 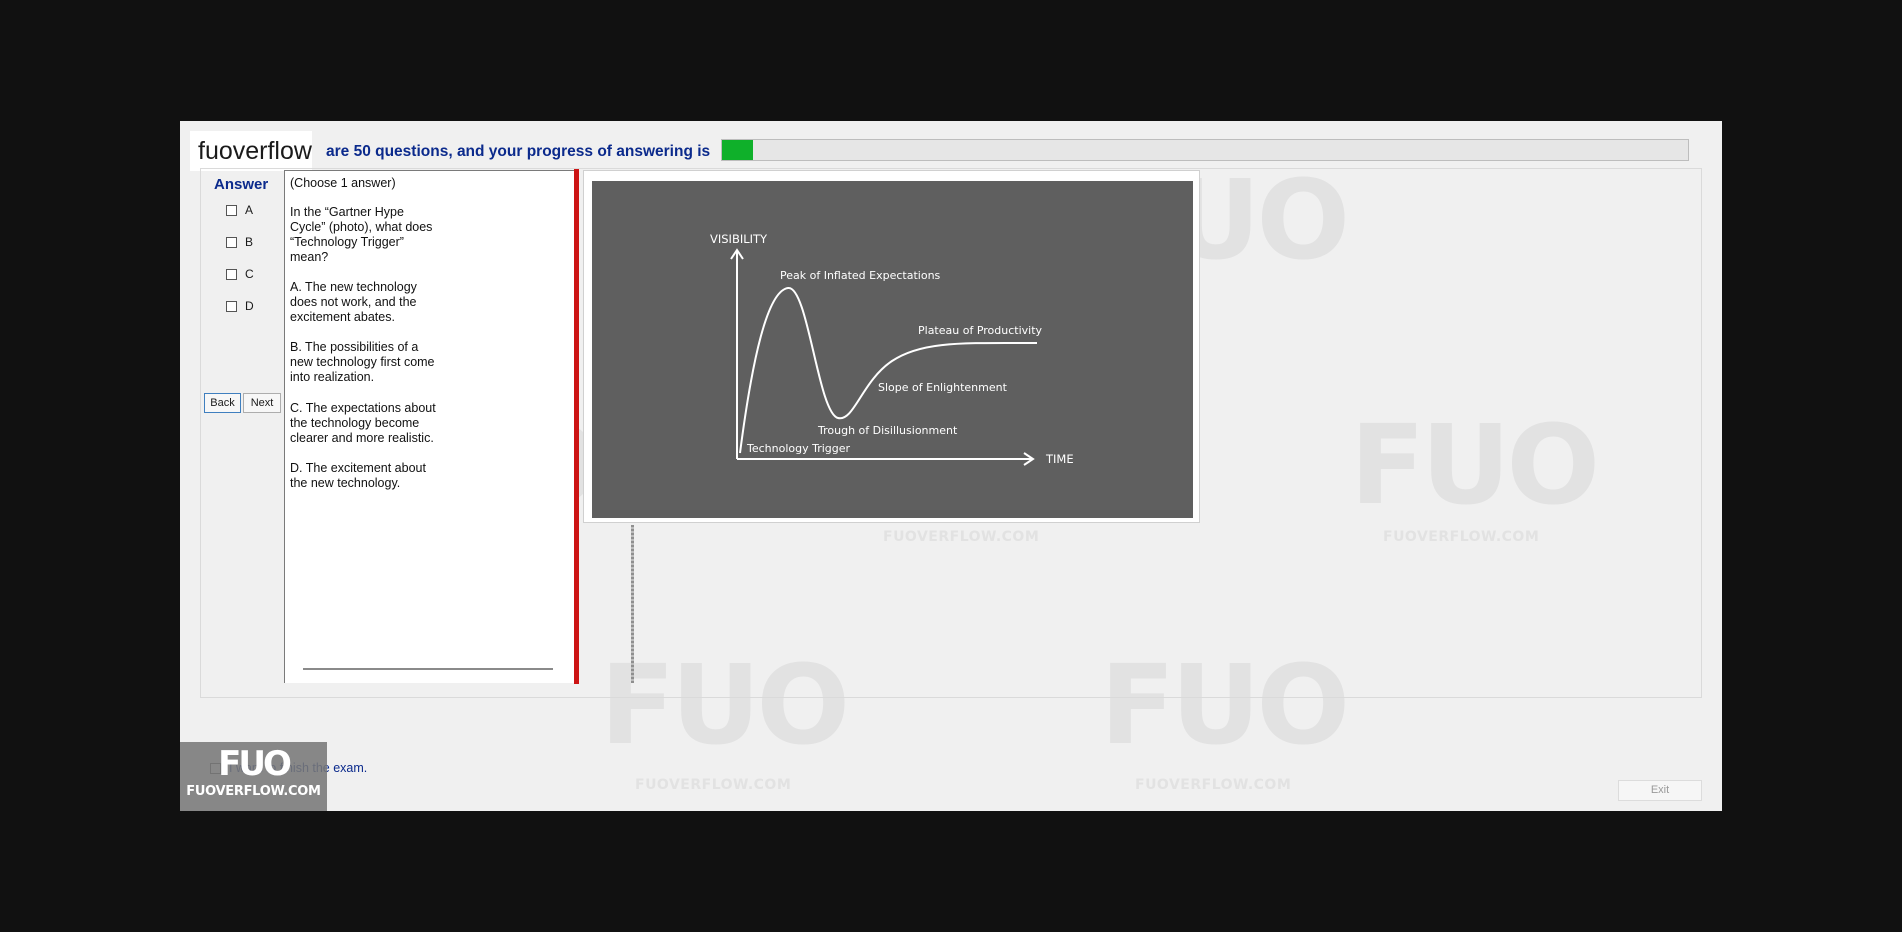 I want to click on exit-button: Exit, so click(x=1660, y=790).